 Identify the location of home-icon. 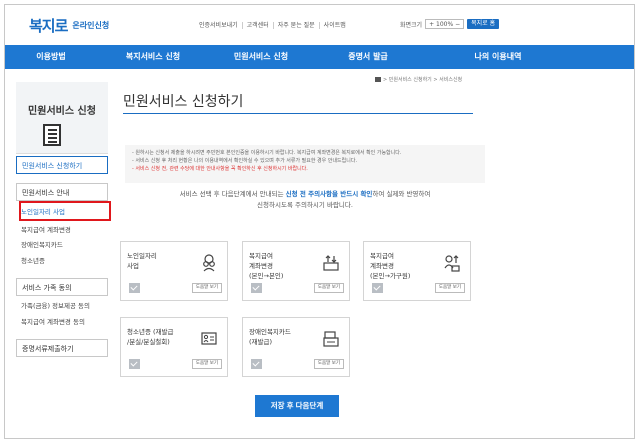
(378, 79).